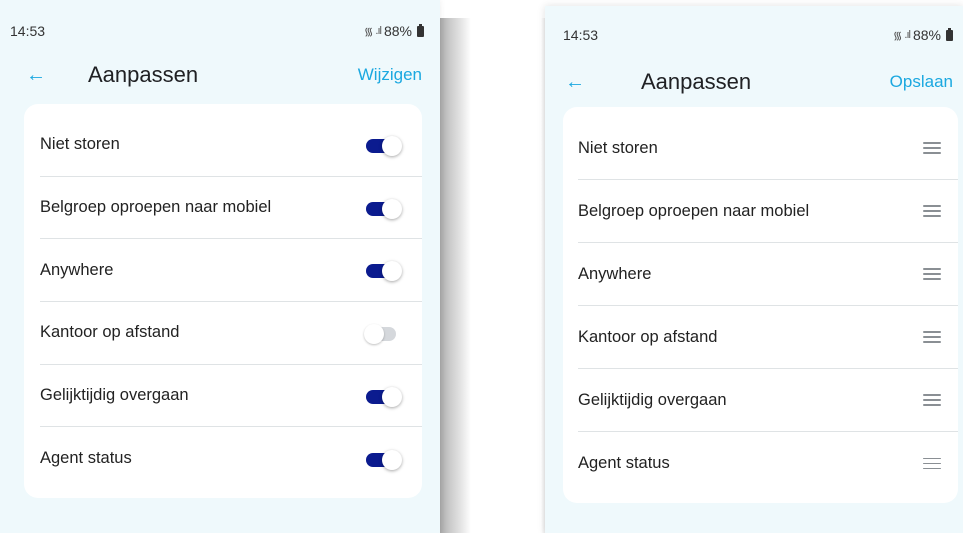 This screenshot has height=533, width=963. What do you see at coordinates (754, 82) in the screenshot?
I see `app-header: ← Aanpassen Opslaan` at bounding box center [754, 82].